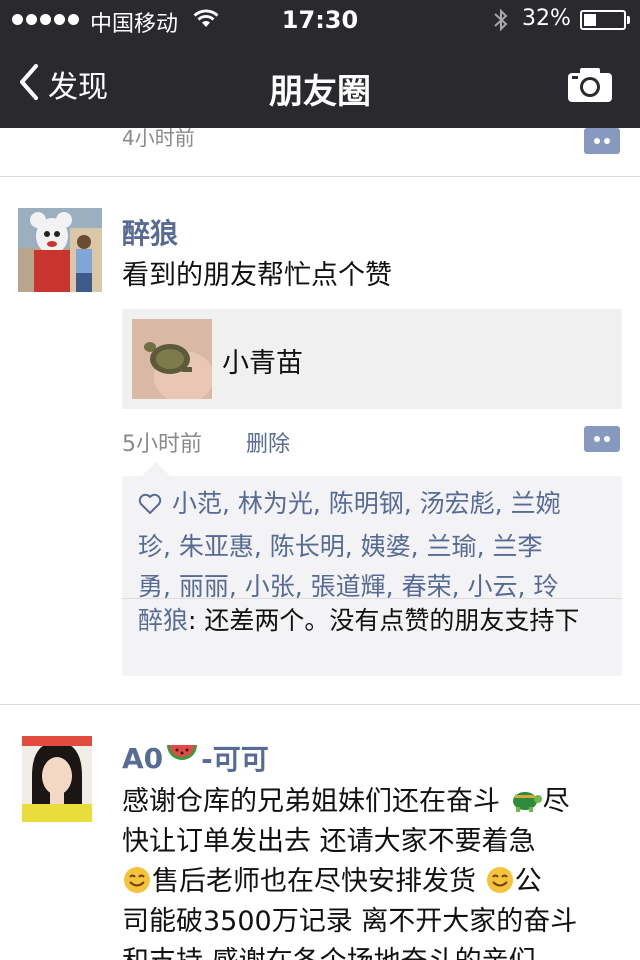 Image resolution: width=640 pixels, height=960 pixels. What do you see at coordinates (182, 758) in the screenshot?
I see `watermelon-emoji-icon` at bounding box center [182, 758].